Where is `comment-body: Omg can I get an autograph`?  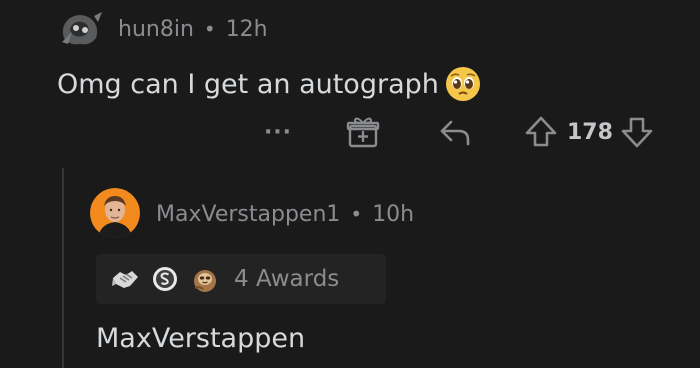 comment-body: Omg can I get an autograph is located at coordinates (269, 84).